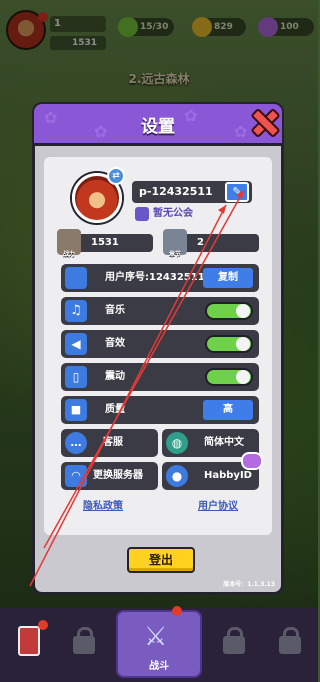  What do you see at coordinates (200, 242) in the screenshot?
I see `chapter-value: 2` at bounding box center [200, 242].